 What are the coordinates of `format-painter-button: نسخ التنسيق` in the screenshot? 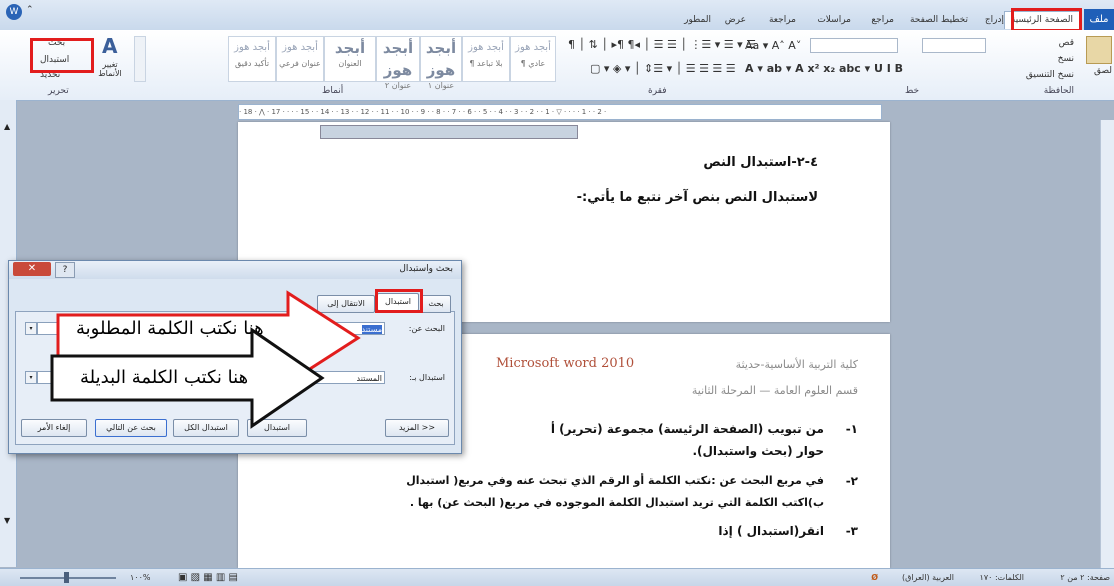 It's located at (1050, 75).